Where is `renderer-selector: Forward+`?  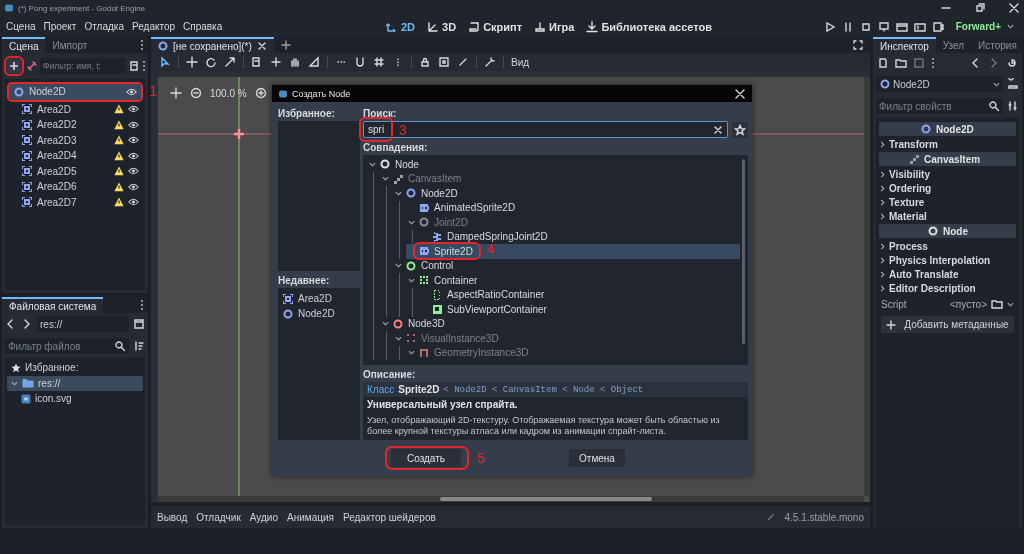
renderer-selector: Forward+ is located at coordinates (978, 26).